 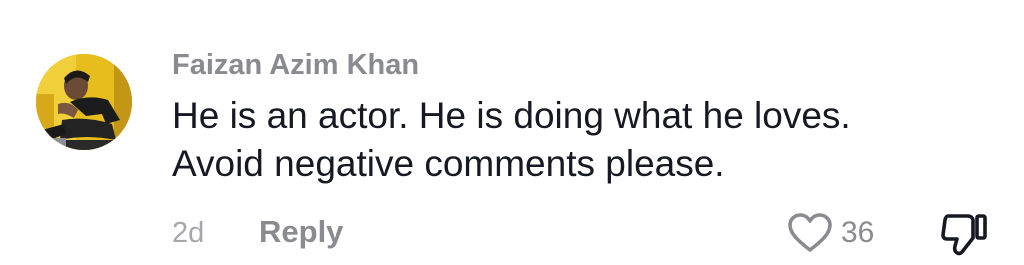 I want to click on comment-author: Faizan Azim Khan, so click(x=295, y=65).